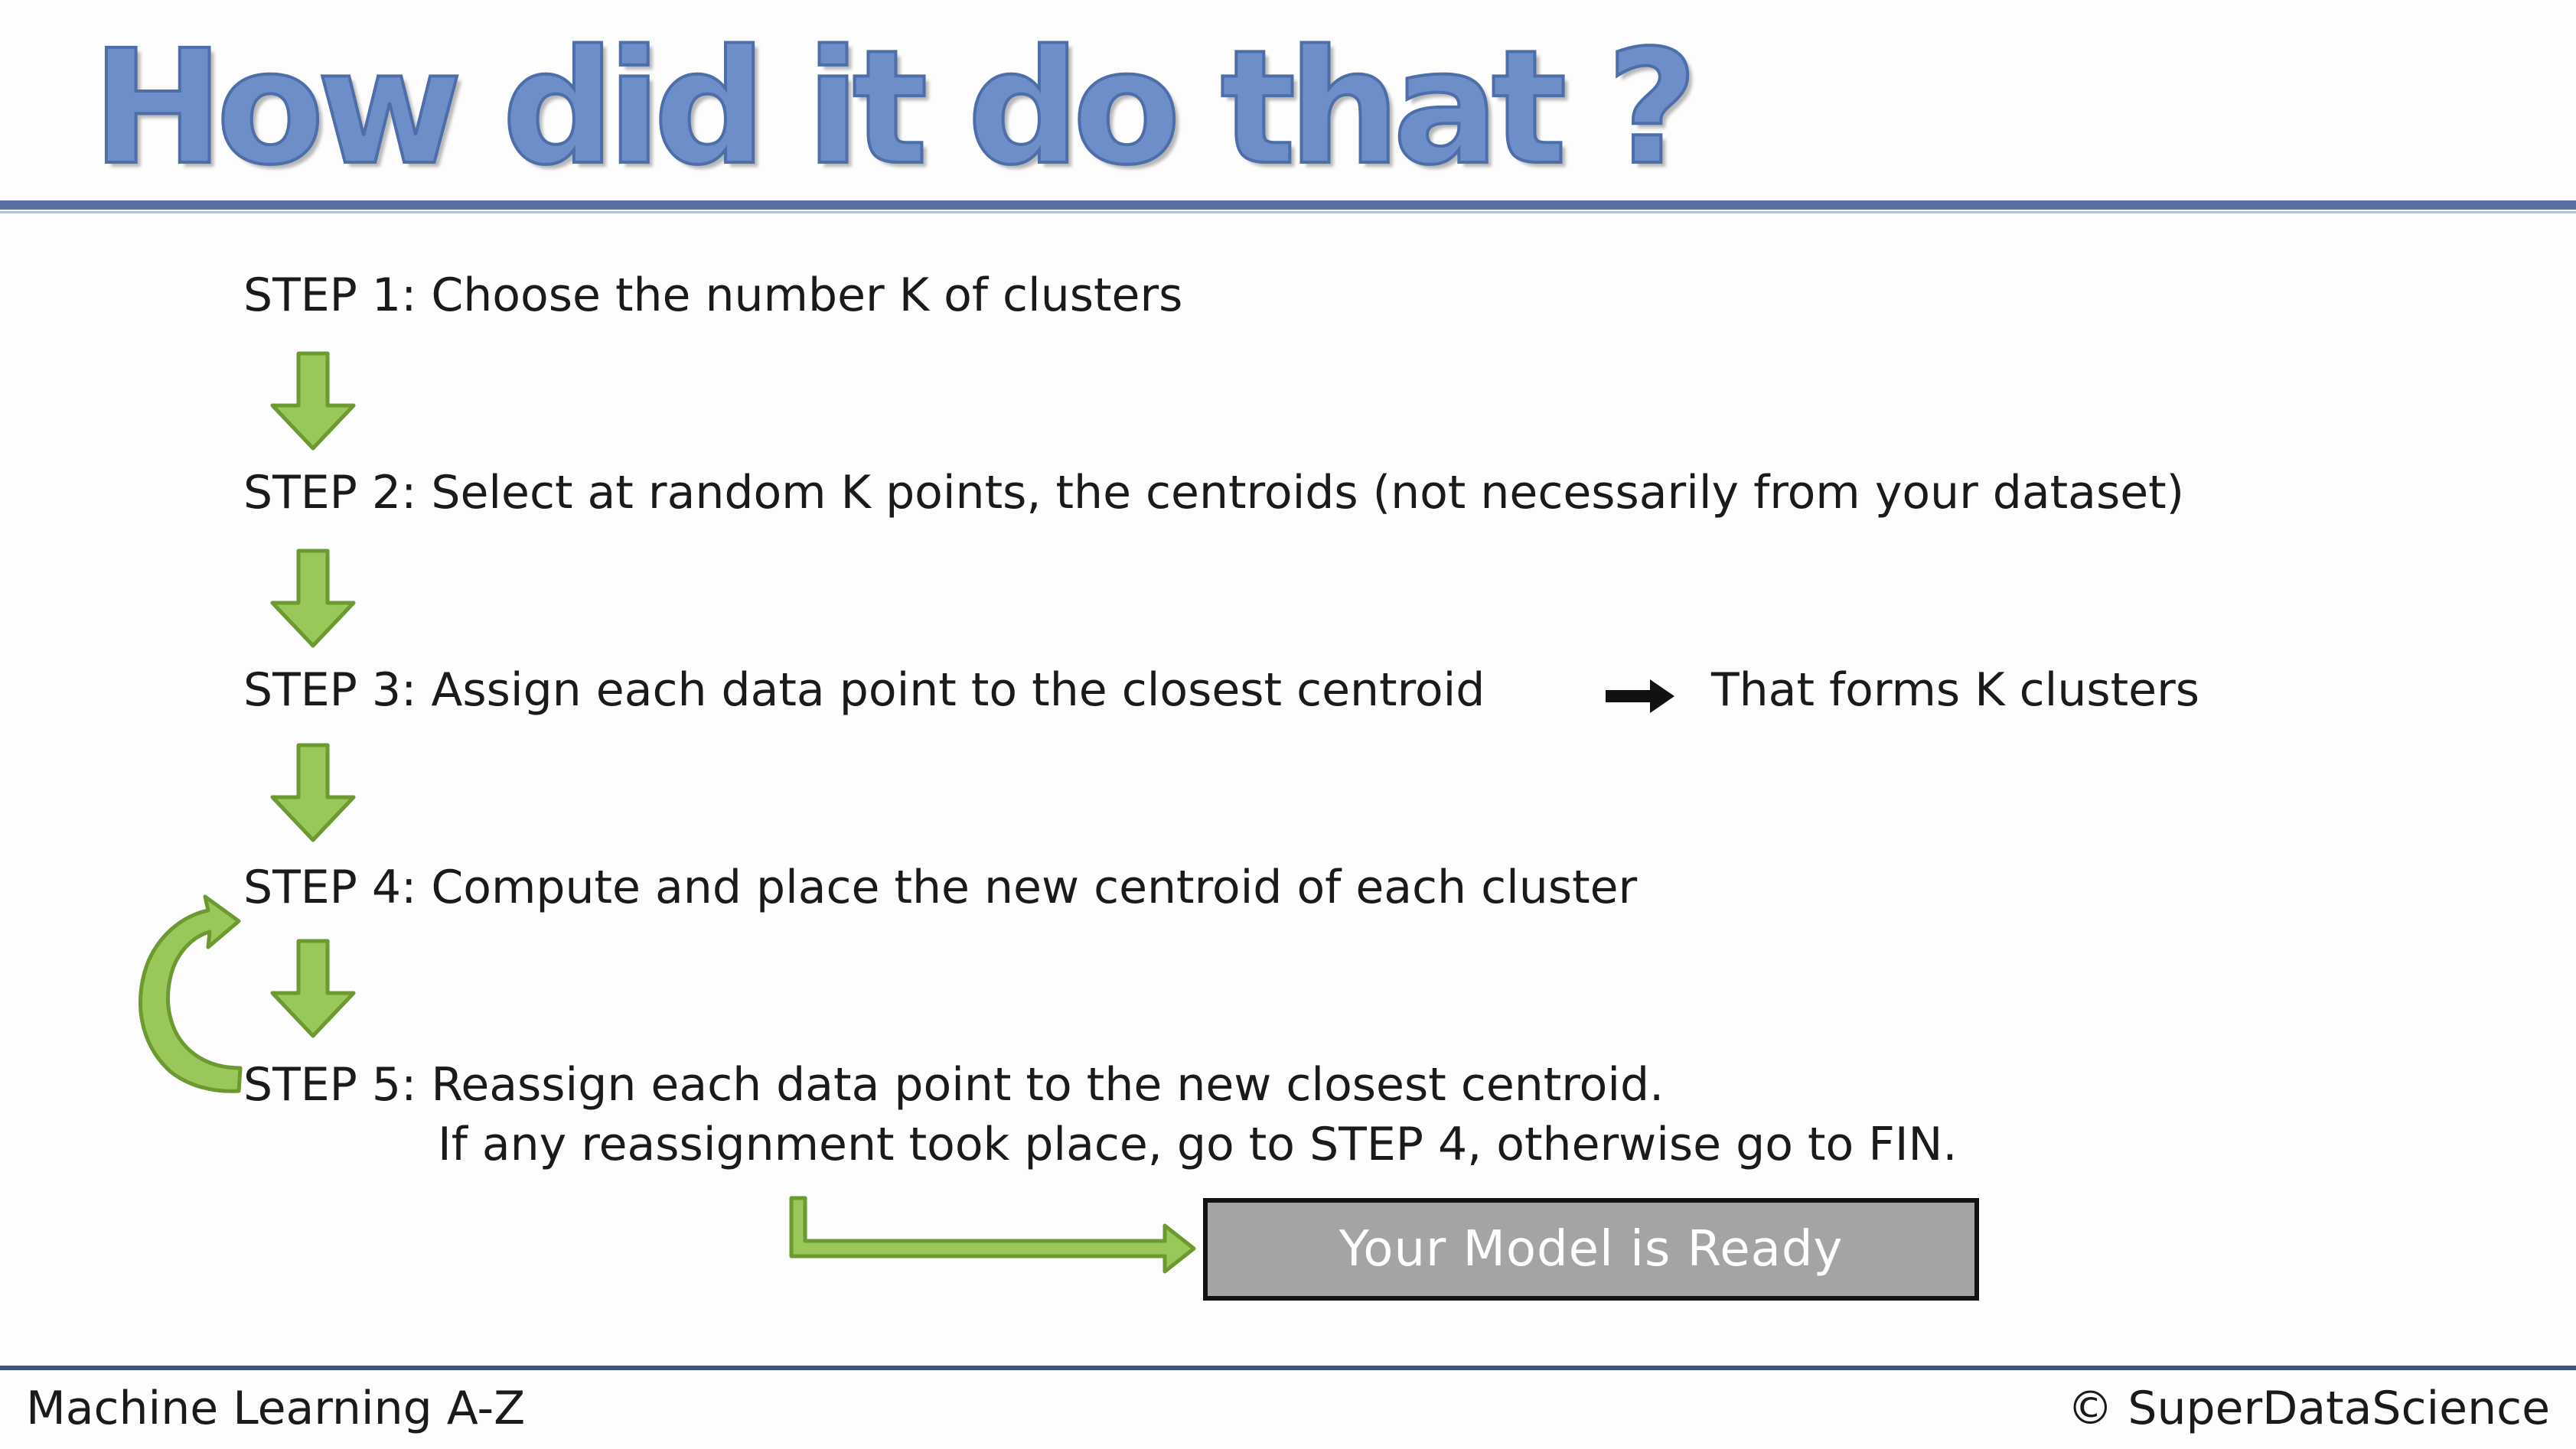 The image size is (2576, 1449). I want to click on footer-copyright: © SuperDataScience, so click(2308, 1408).